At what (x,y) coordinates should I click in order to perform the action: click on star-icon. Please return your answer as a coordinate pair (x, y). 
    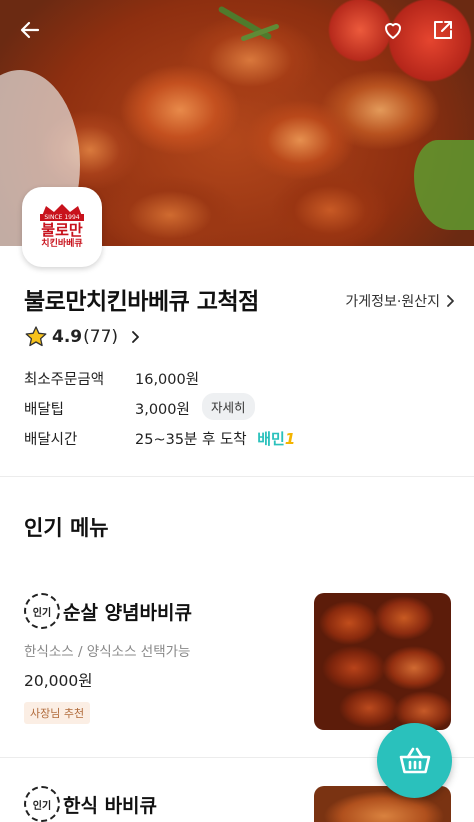
    Looking at the image, I should click on (36, 336).